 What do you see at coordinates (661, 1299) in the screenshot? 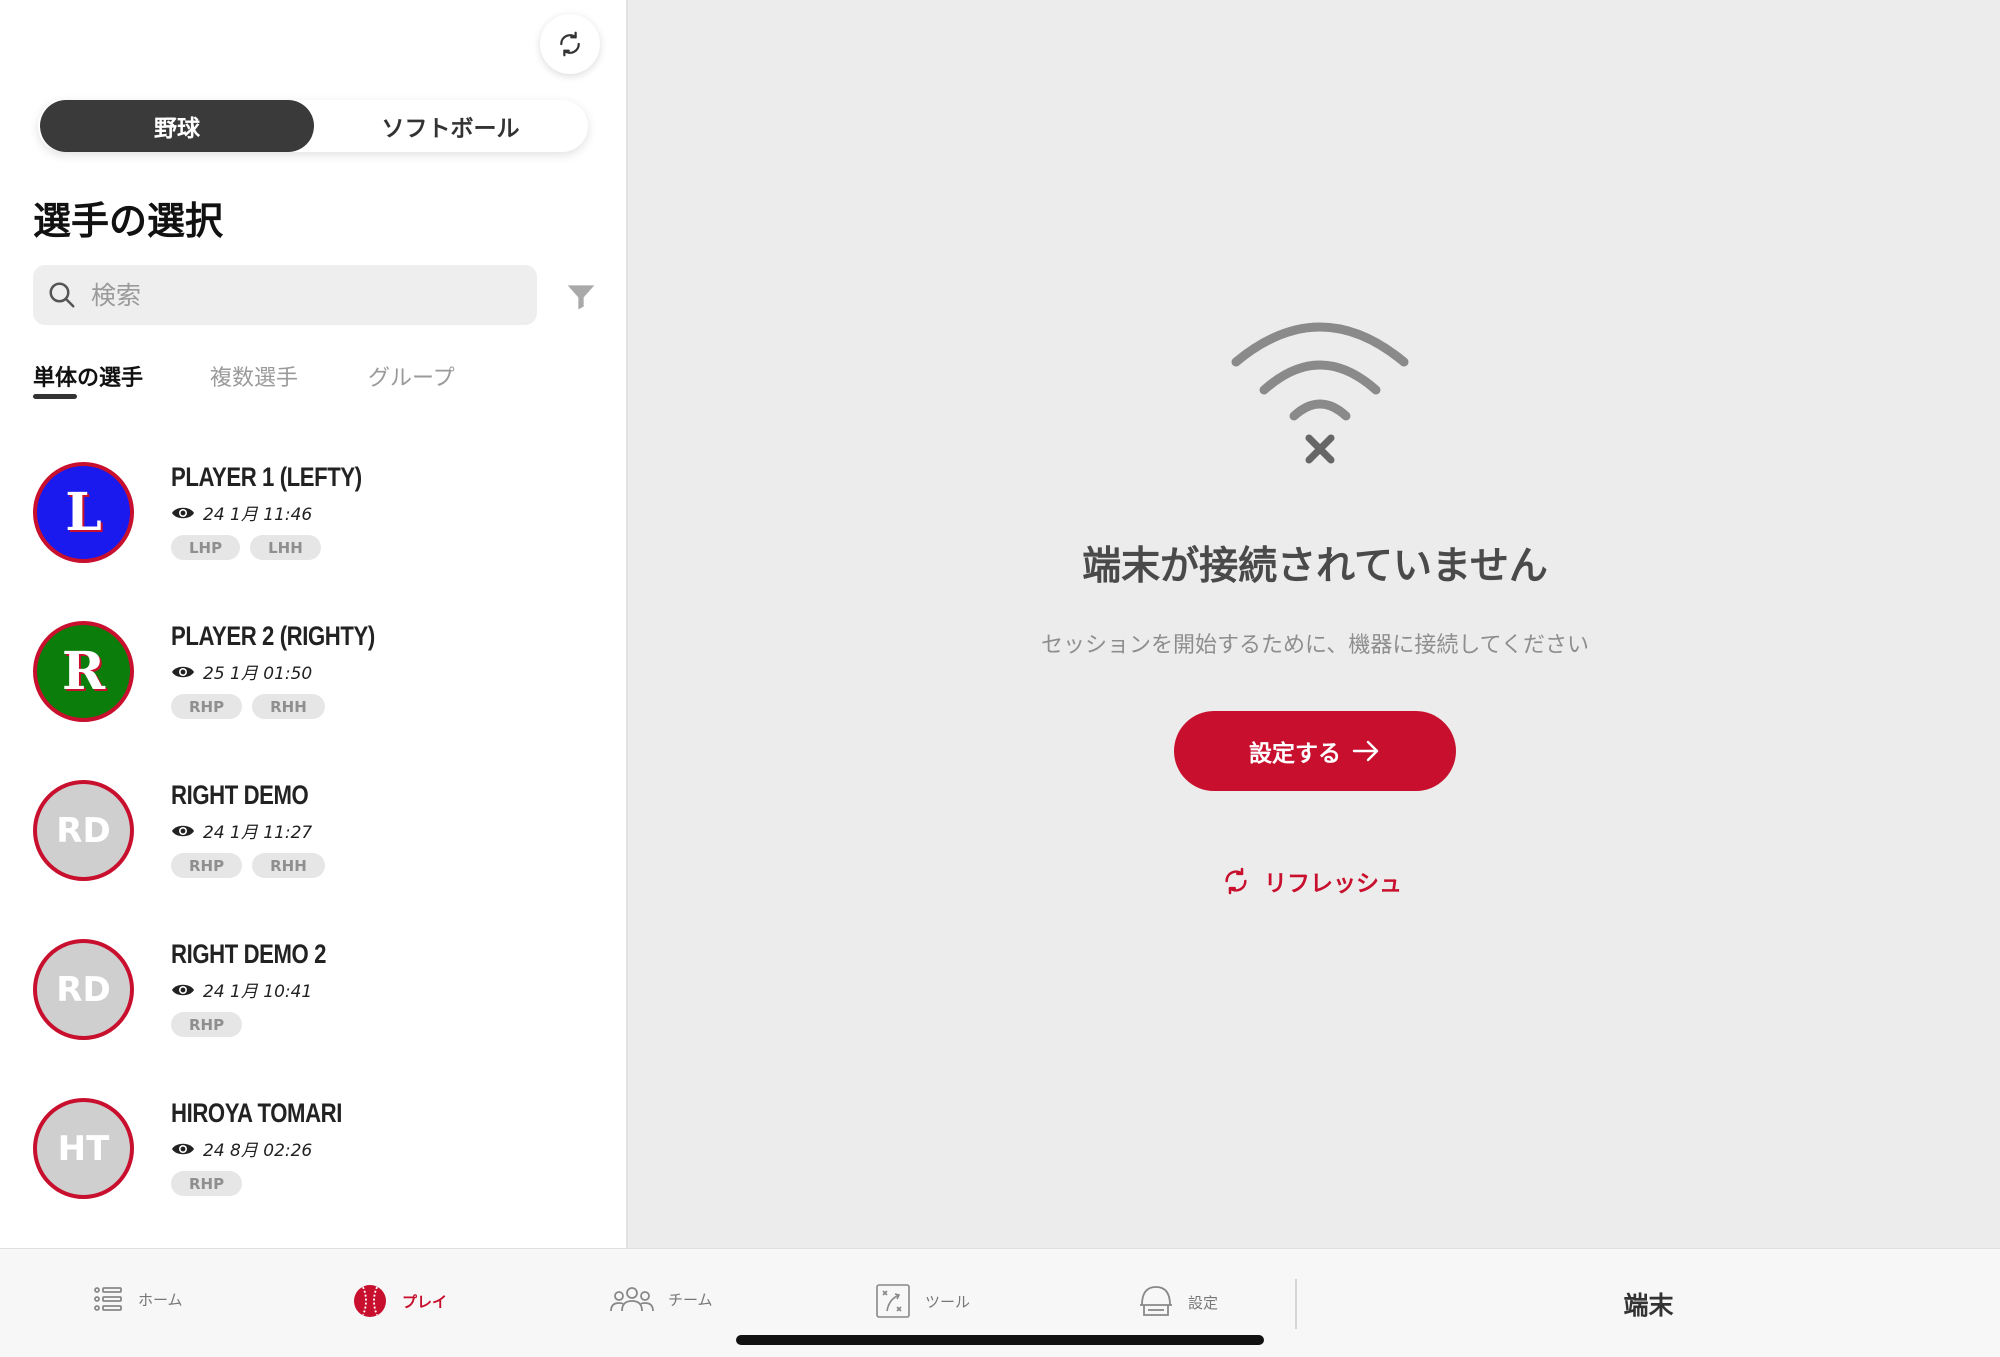
I see `nav-team: チーム` at bounding box center [661, 1299].